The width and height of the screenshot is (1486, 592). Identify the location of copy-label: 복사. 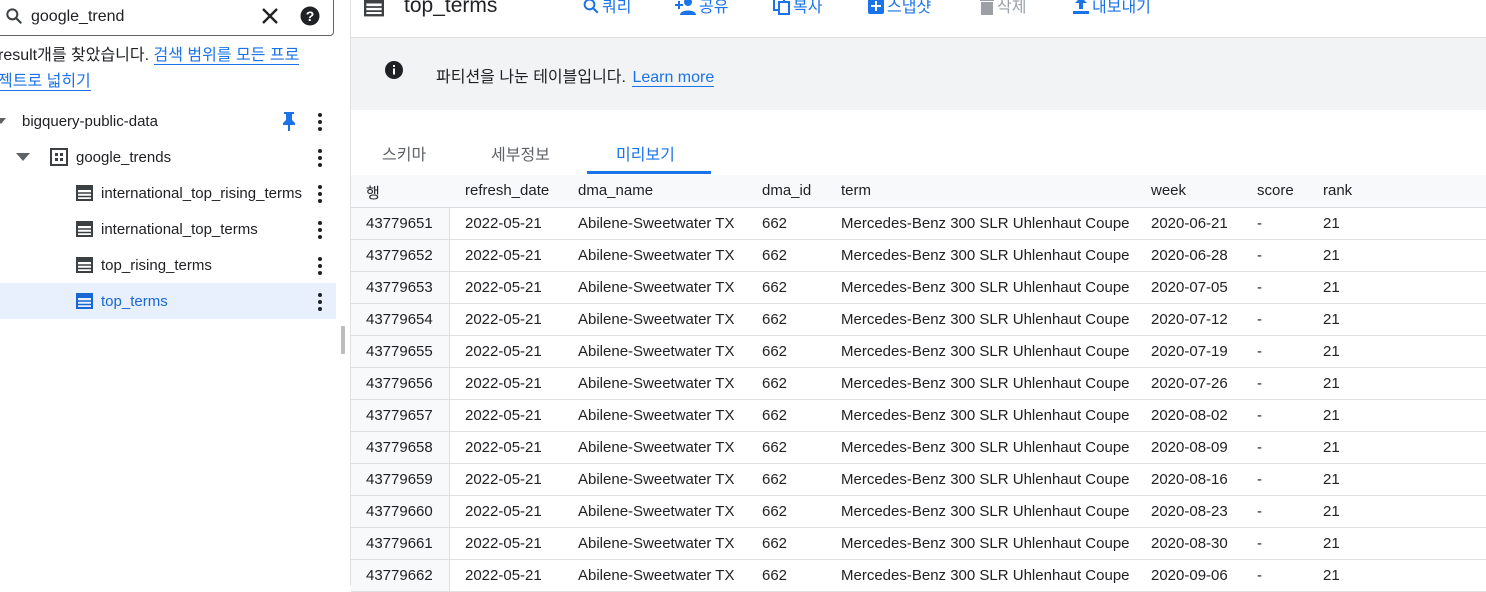
(808, 8).